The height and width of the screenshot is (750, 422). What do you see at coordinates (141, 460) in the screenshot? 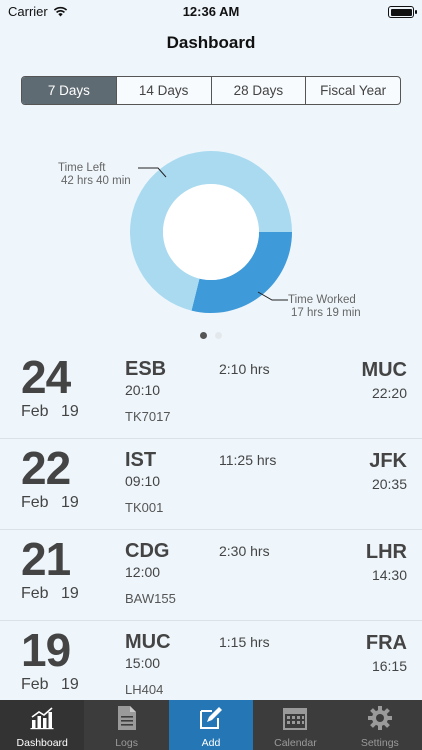
I see `flight-origin: IST` at bounding box center [141, 460].